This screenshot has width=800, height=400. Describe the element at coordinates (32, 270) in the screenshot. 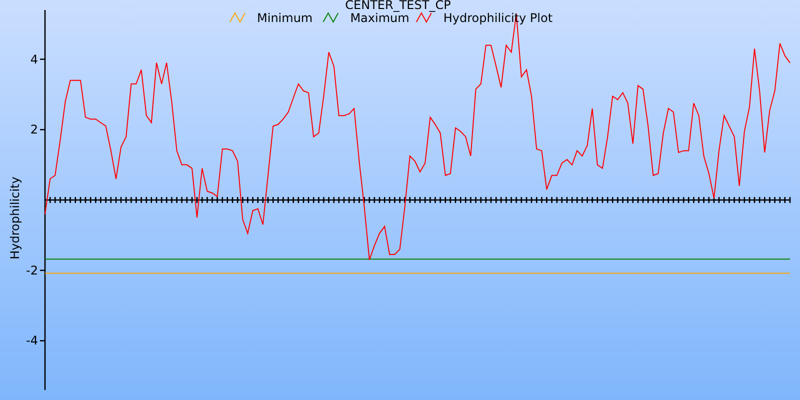

I see `y-tick-label: -2` at that location.